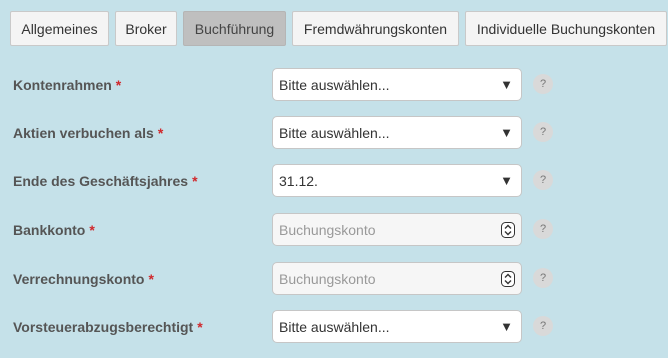  Describe the element at coordinates (234, 28) in the screenshot. I see `tab-buchfuehrung: Buchführung` at that location.